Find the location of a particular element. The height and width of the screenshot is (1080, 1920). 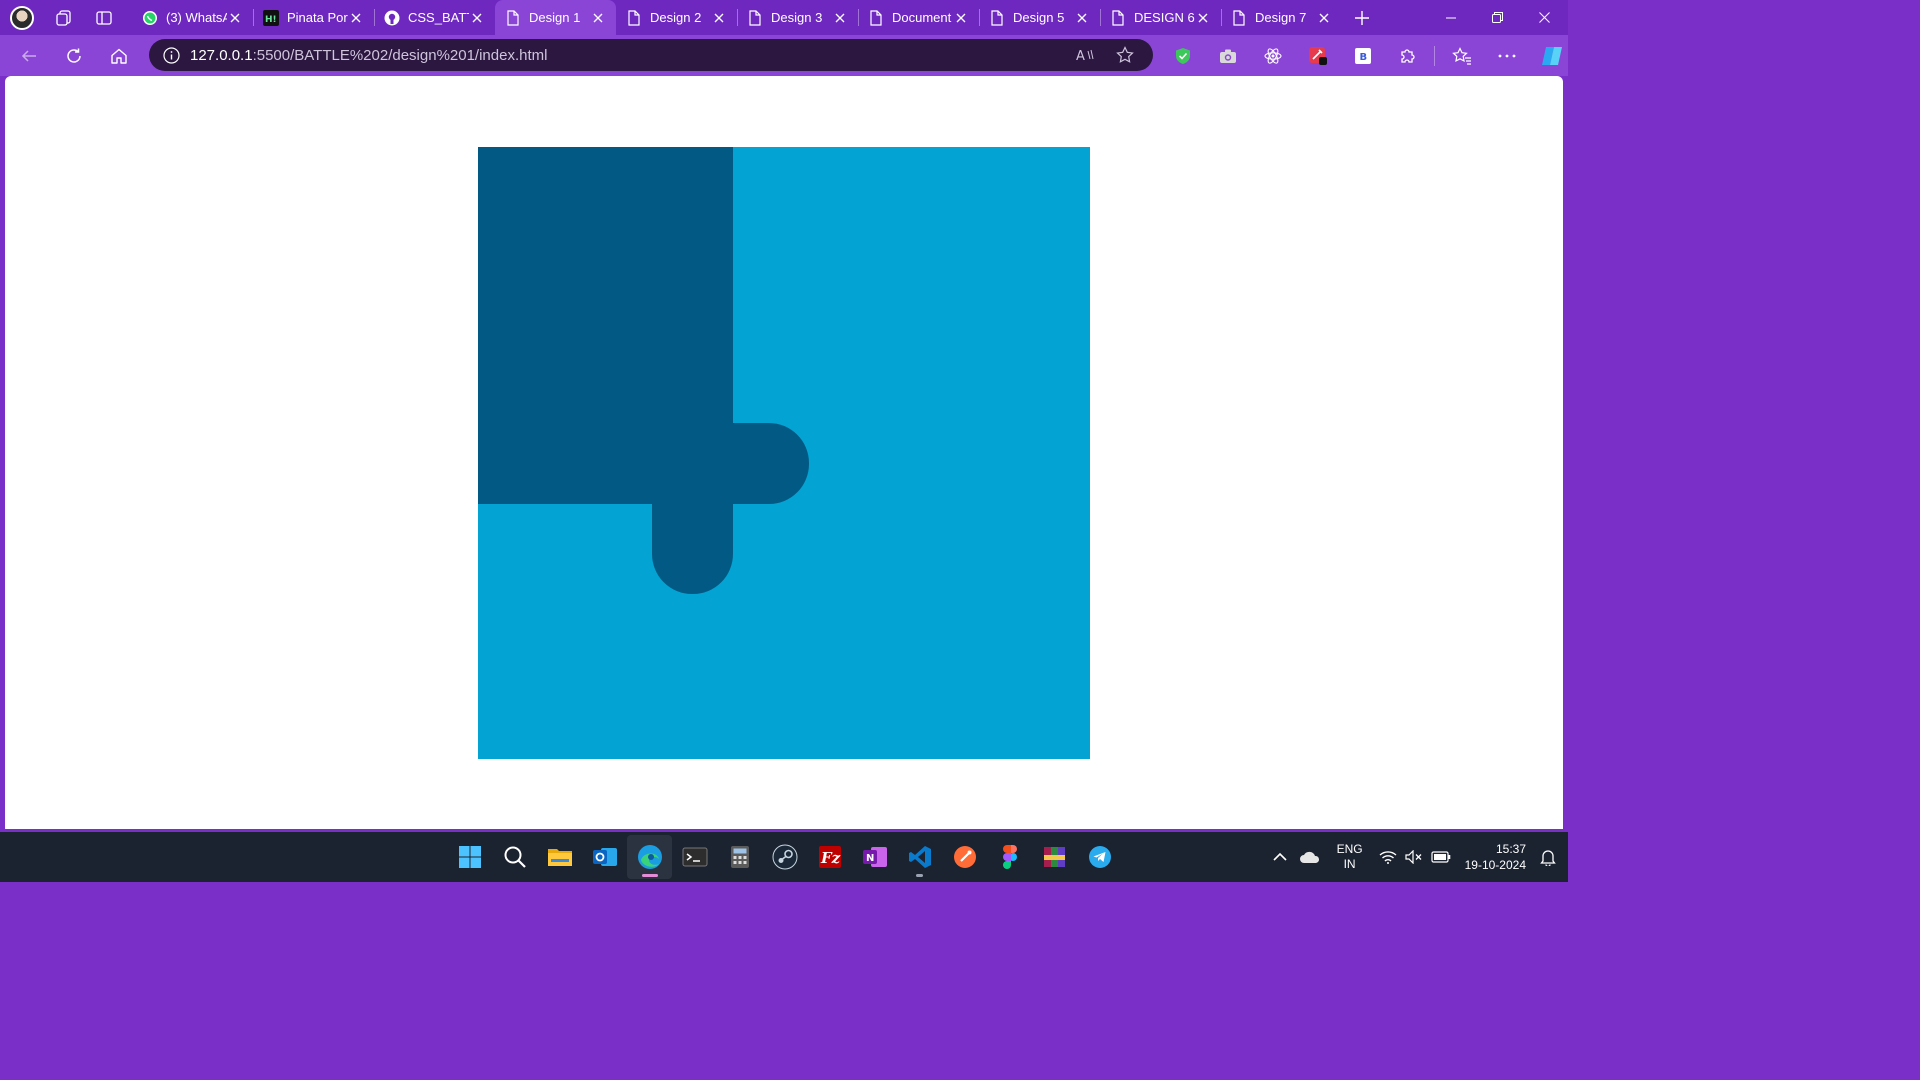

url-host: 127.0.0.1 is located at coordinates (221, 55).